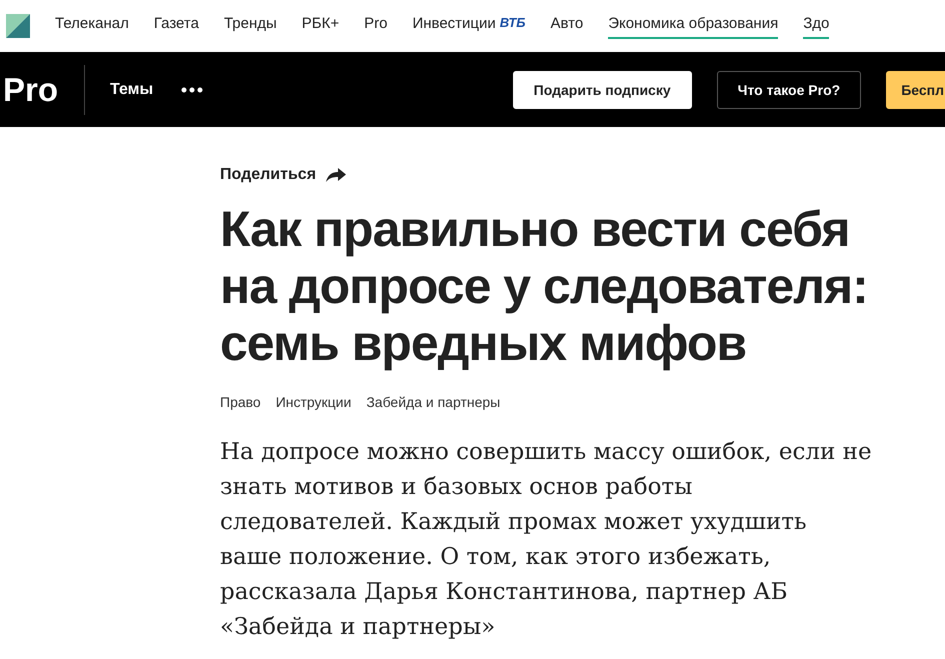 This screenshot has width=945, height=659. I want to click on nav-link: Авто, so click(567, 26).